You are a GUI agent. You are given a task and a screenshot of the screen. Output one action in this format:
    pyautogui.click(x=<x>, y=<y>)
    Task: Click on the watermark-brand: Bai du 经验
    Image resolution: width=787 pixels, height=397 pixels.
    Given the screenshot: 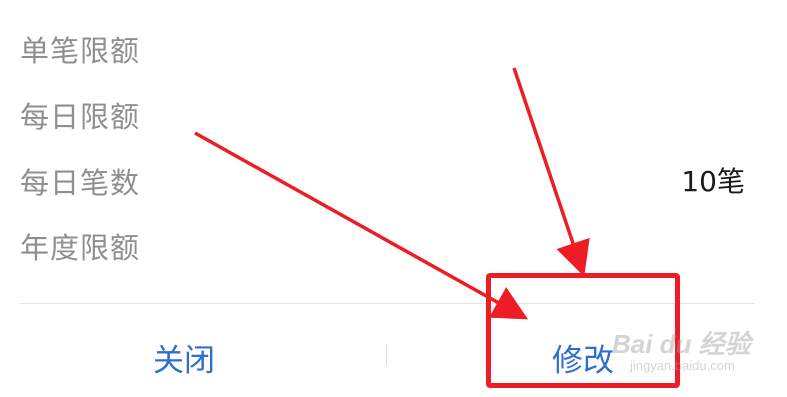 What is the action you would take?
    pyautogui.click(x=681, y=344)
    